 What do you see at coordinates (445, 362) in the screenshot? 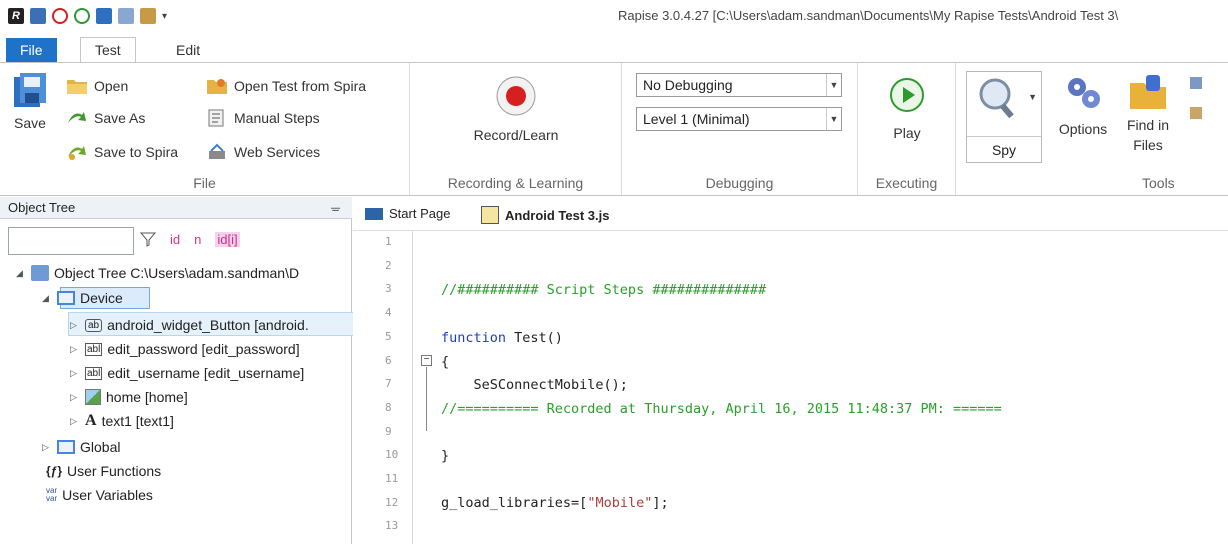
I see `code-line-6: {` at bounding box center [445, 362].